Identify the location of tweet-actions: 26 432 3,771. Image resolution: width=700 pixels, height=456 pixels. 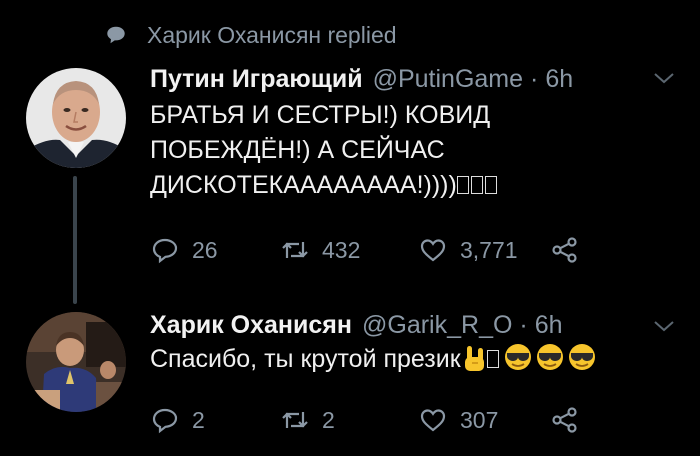
(365, 250).